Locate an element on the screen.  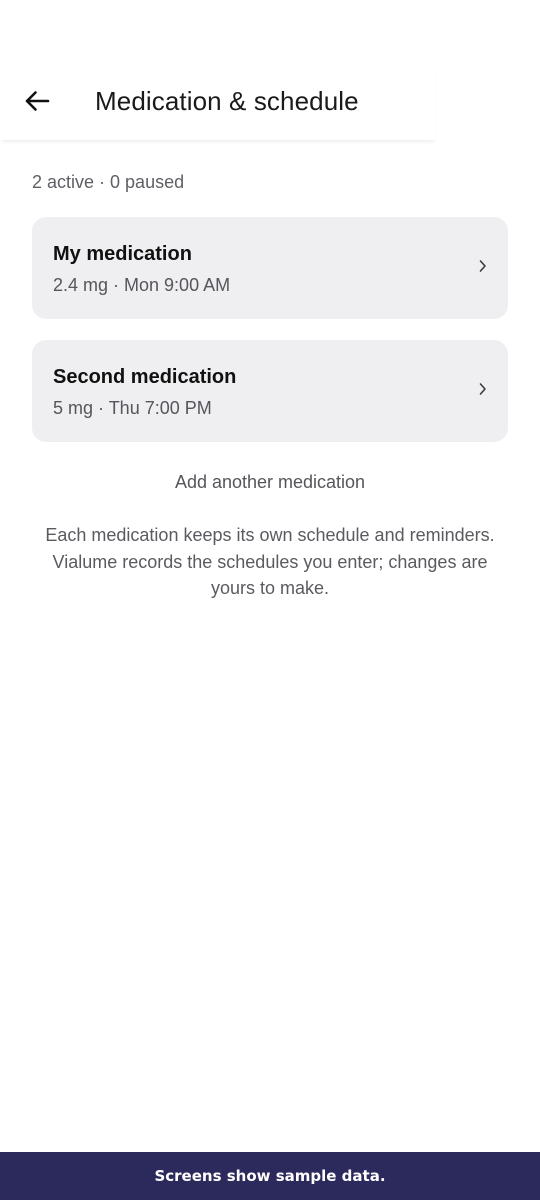
medication-detail: 5 mg · Thu 7:00 PM is located at coordinates (132, 408).